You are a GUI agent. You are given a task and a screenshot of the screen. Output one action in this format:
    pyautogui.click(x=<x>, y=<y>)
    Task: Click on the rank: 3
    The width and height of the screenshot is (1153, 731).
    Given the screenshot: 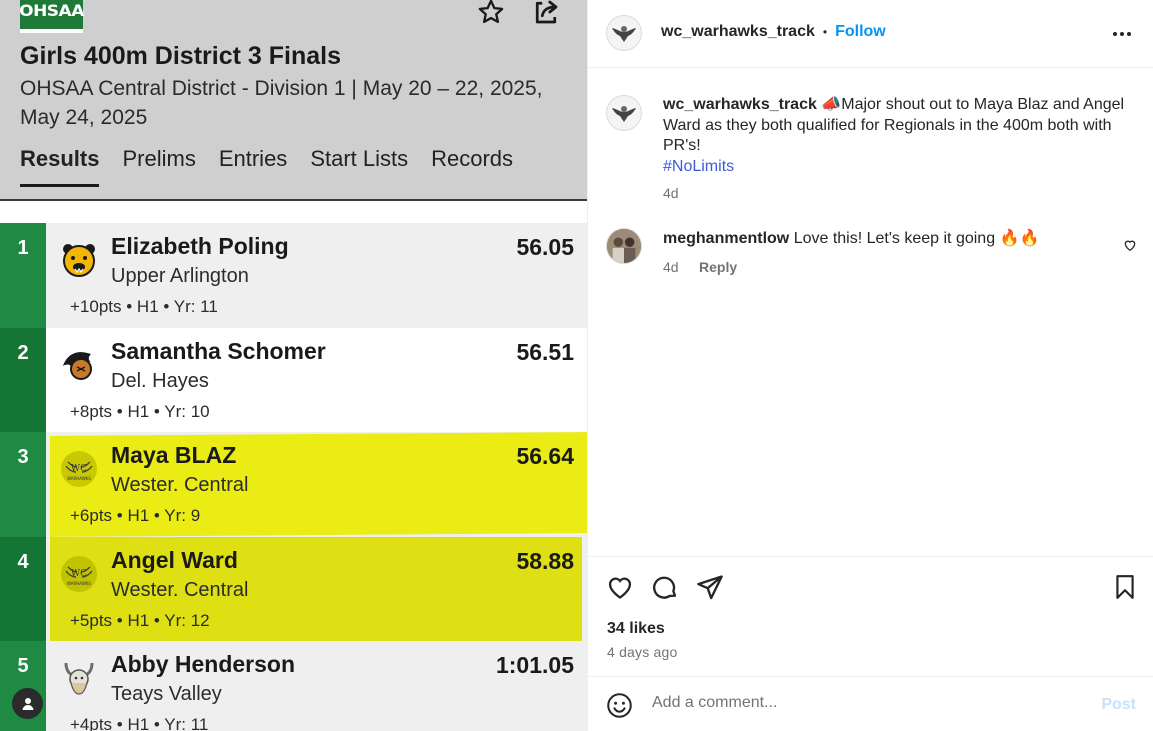 What is the action you would take?
    pyautogui.click(x=23, y=484)
    